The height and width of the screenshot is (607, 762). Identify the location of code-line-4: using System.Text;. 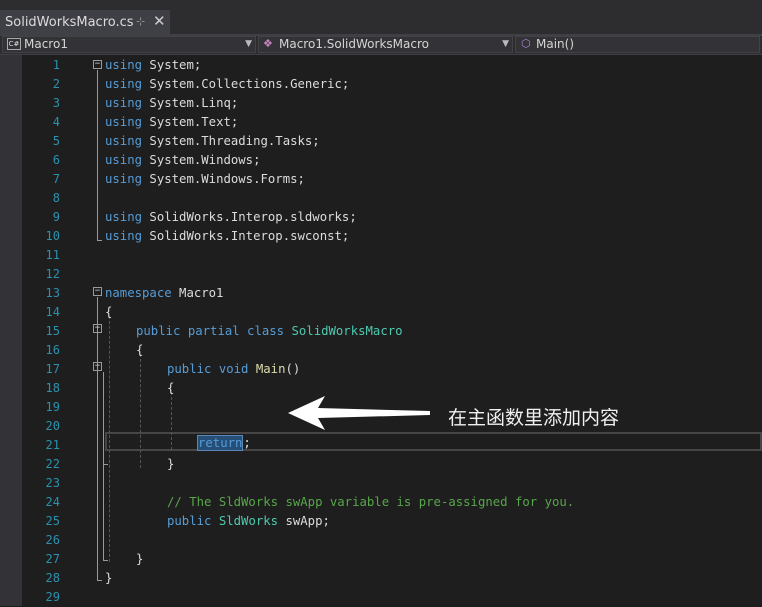
(172, 122).